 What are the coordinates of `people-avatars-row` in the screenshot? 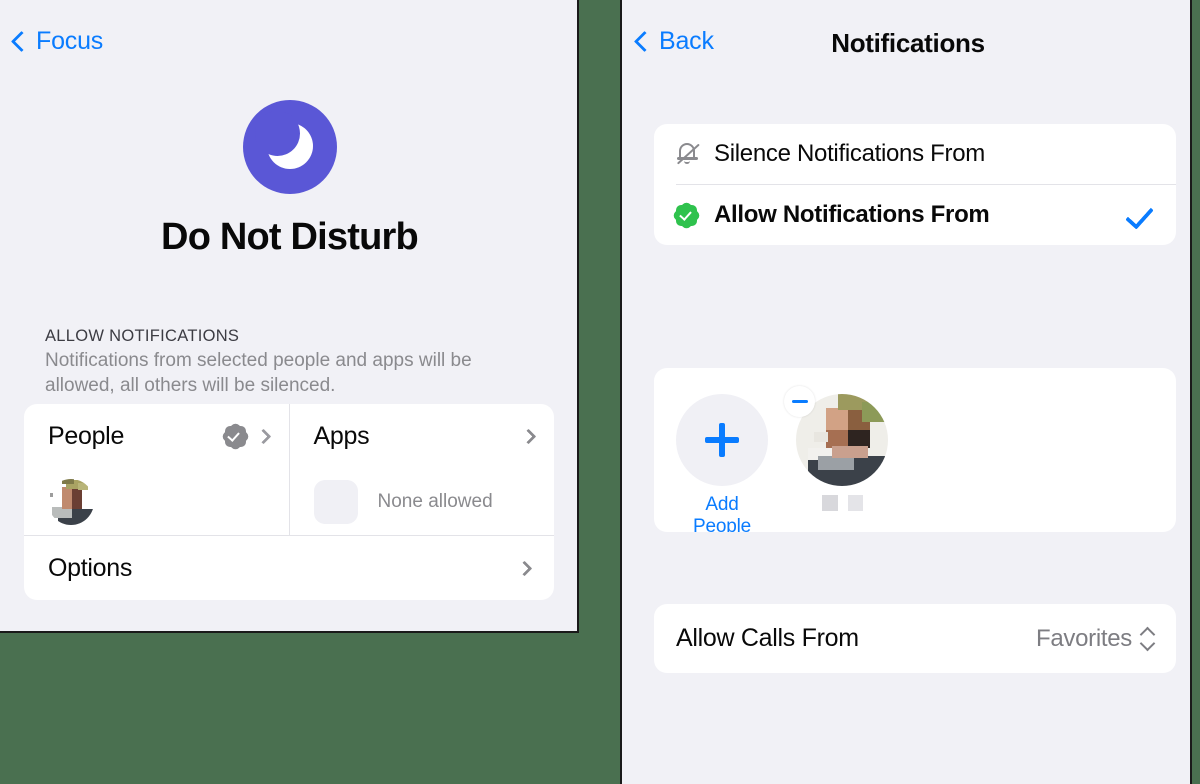 It's located at (156, 501).